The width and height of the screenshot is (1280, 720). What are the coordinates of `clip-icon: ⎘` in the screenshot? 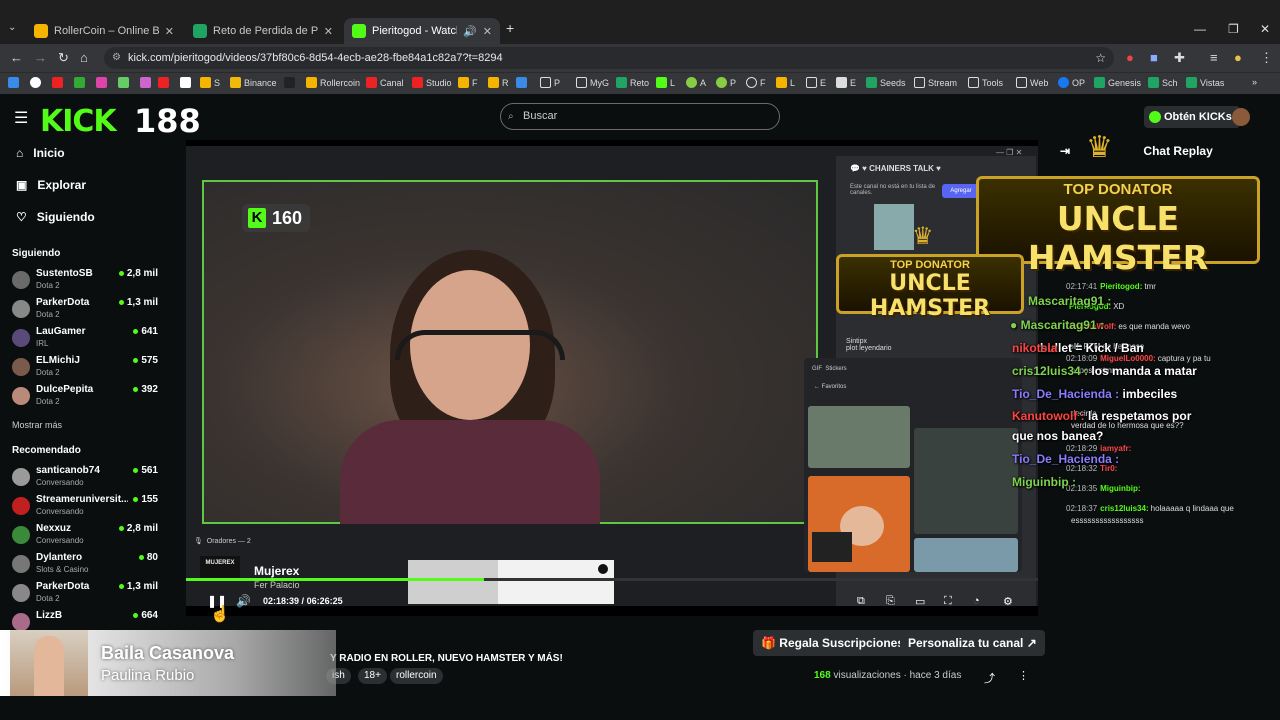 It's located at (890, 601).